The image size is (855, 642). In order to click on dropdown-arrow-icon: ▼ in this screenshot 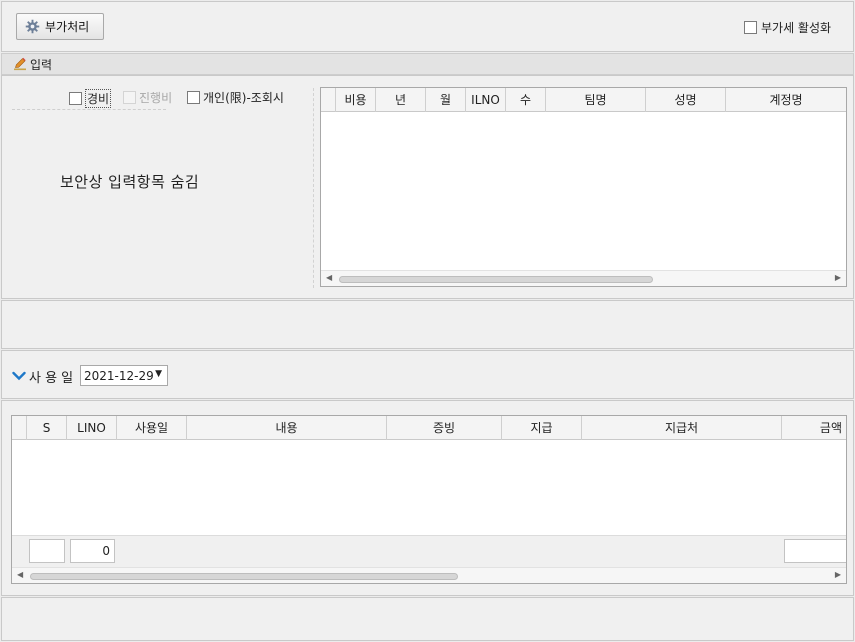, I will do `click(158, 374)`.